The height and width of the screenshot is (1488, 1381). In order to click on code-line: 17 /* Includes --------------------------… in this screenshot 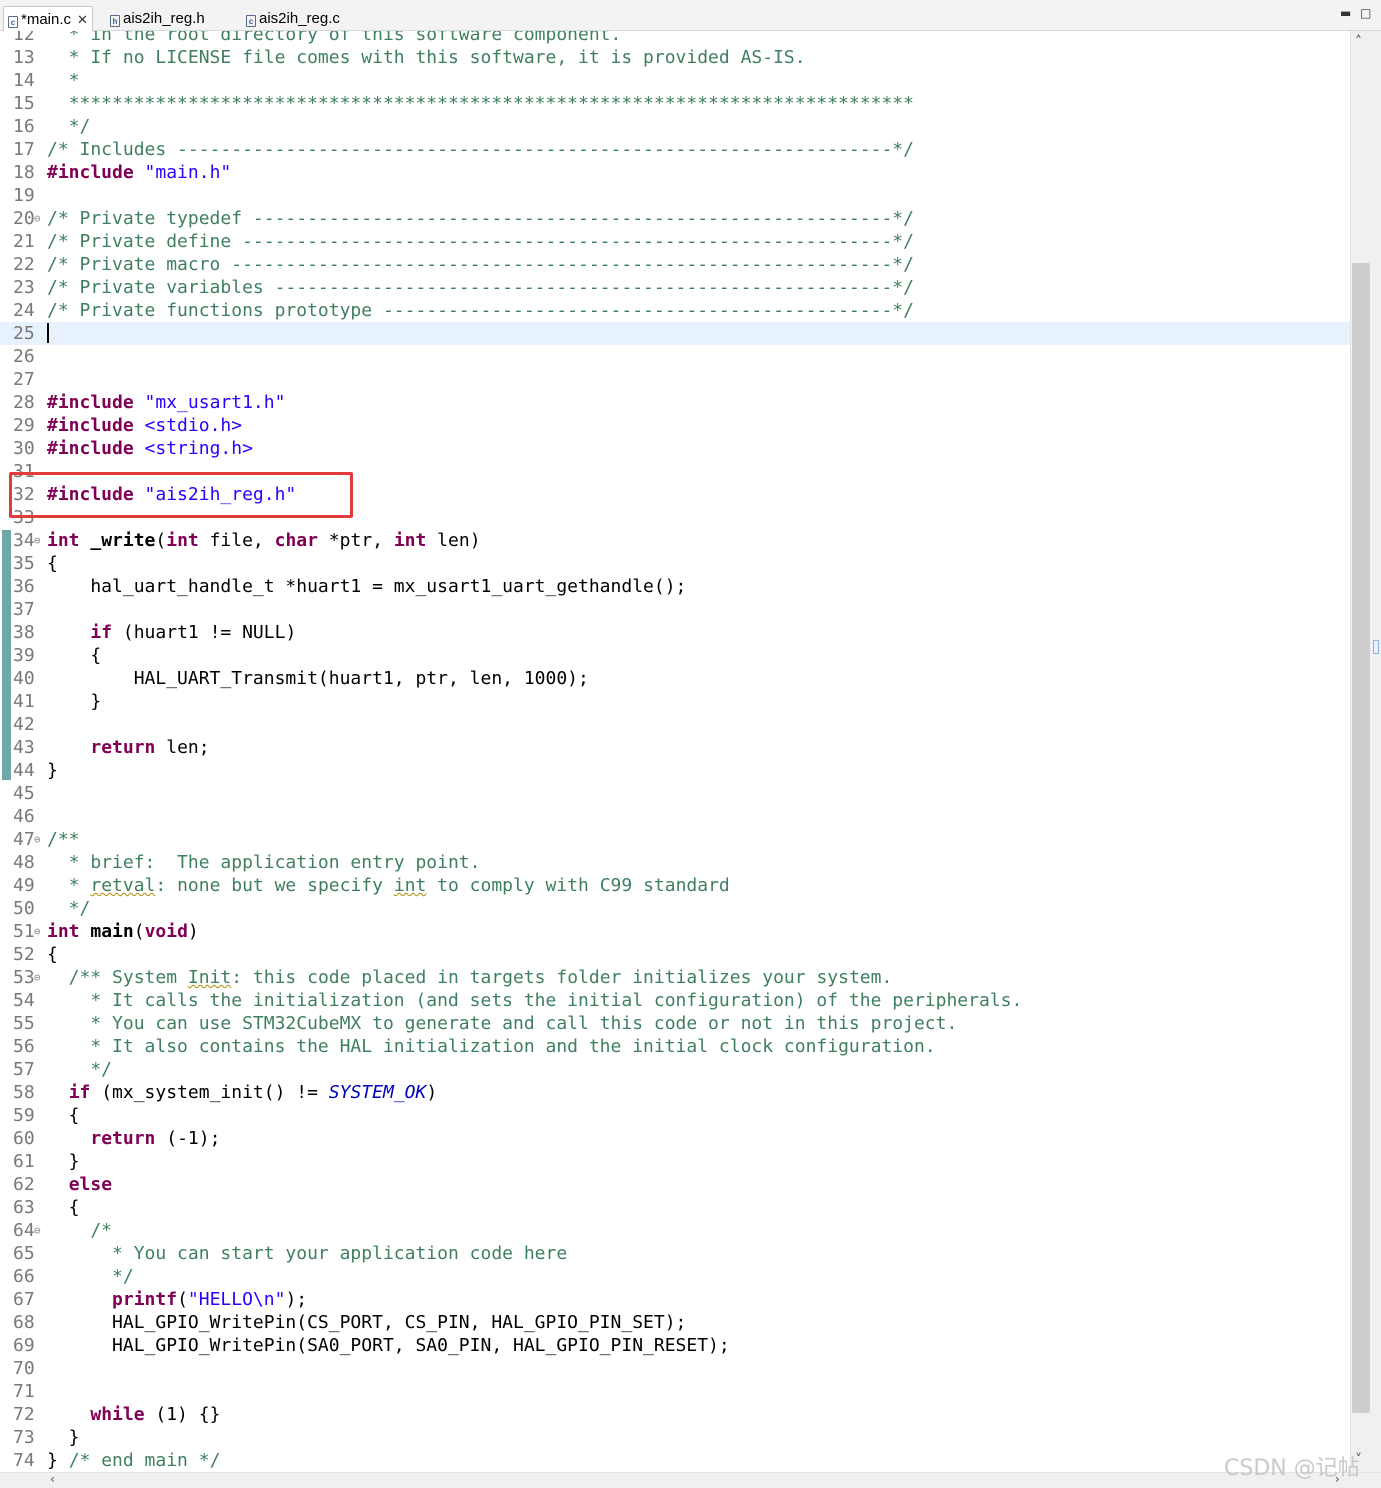, I will do `click(675, 149)`.